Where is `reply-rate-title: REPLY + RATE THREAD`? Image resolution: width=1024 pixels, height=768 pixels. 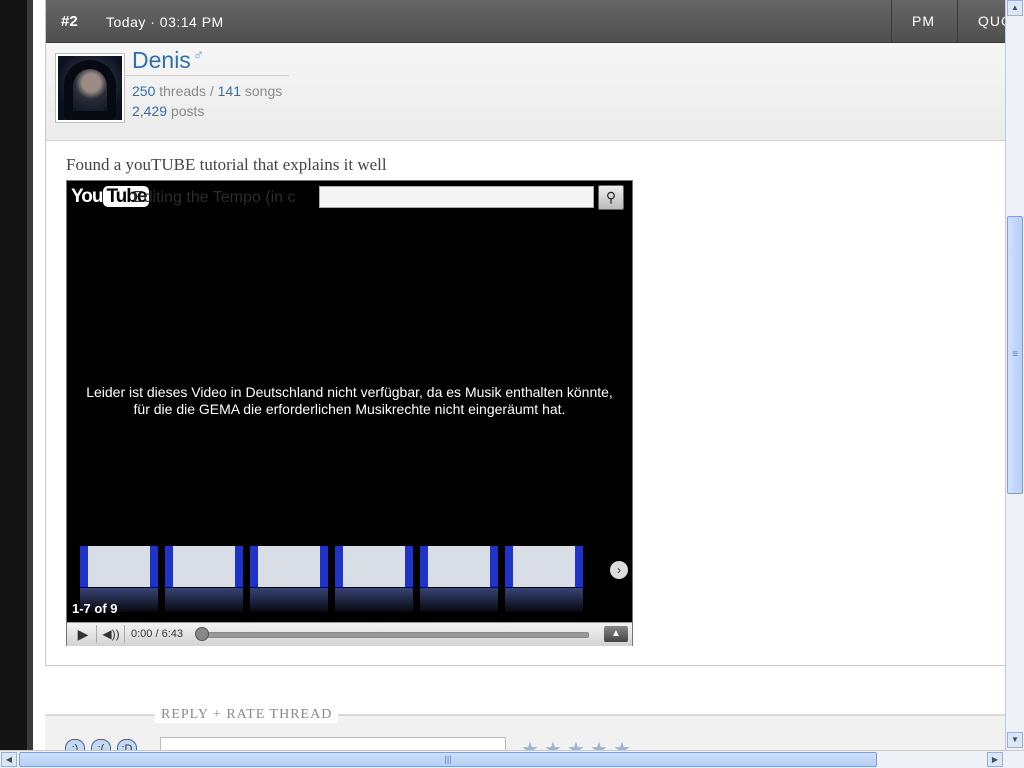 reply-rate-title: REPLY + RATE THREAD is located at coordinates (247, 715).